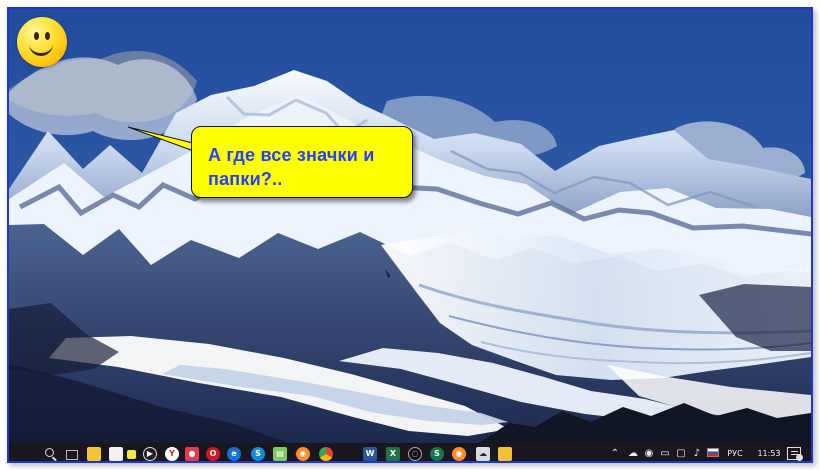 The image size is (820, 470). What do you see at coordinates (505, 454) in the screenshot?
I see `folder-app-icon` at bounding box center [505, 454].